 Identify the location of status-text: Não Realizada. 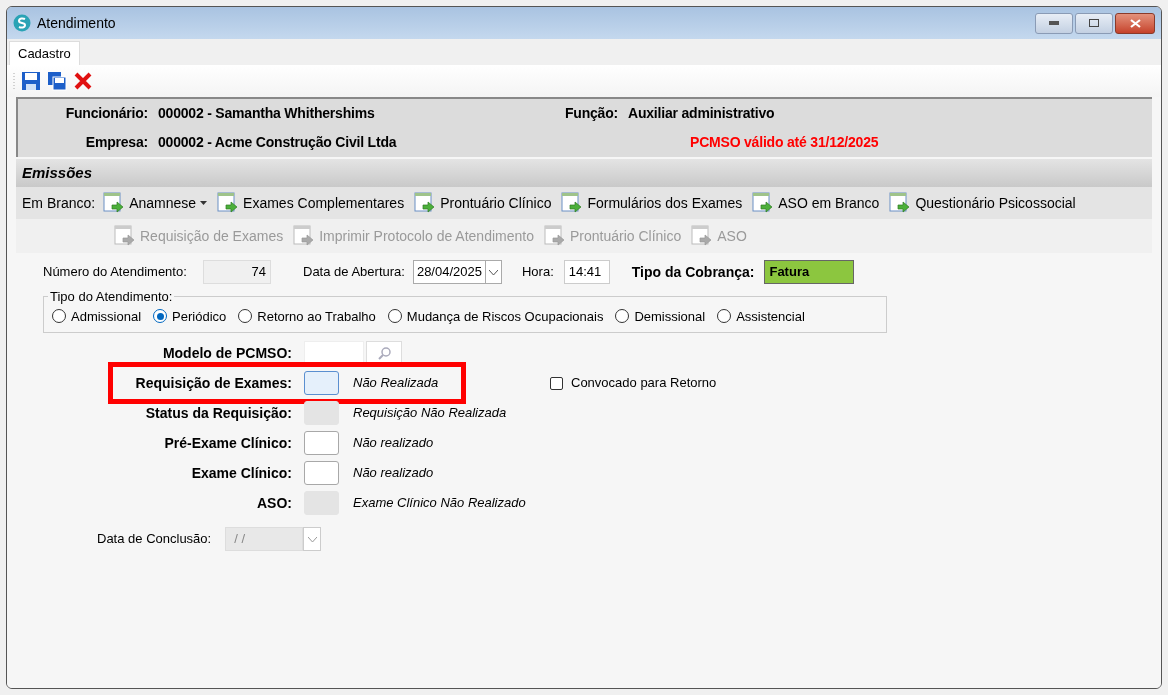
(396, 383).